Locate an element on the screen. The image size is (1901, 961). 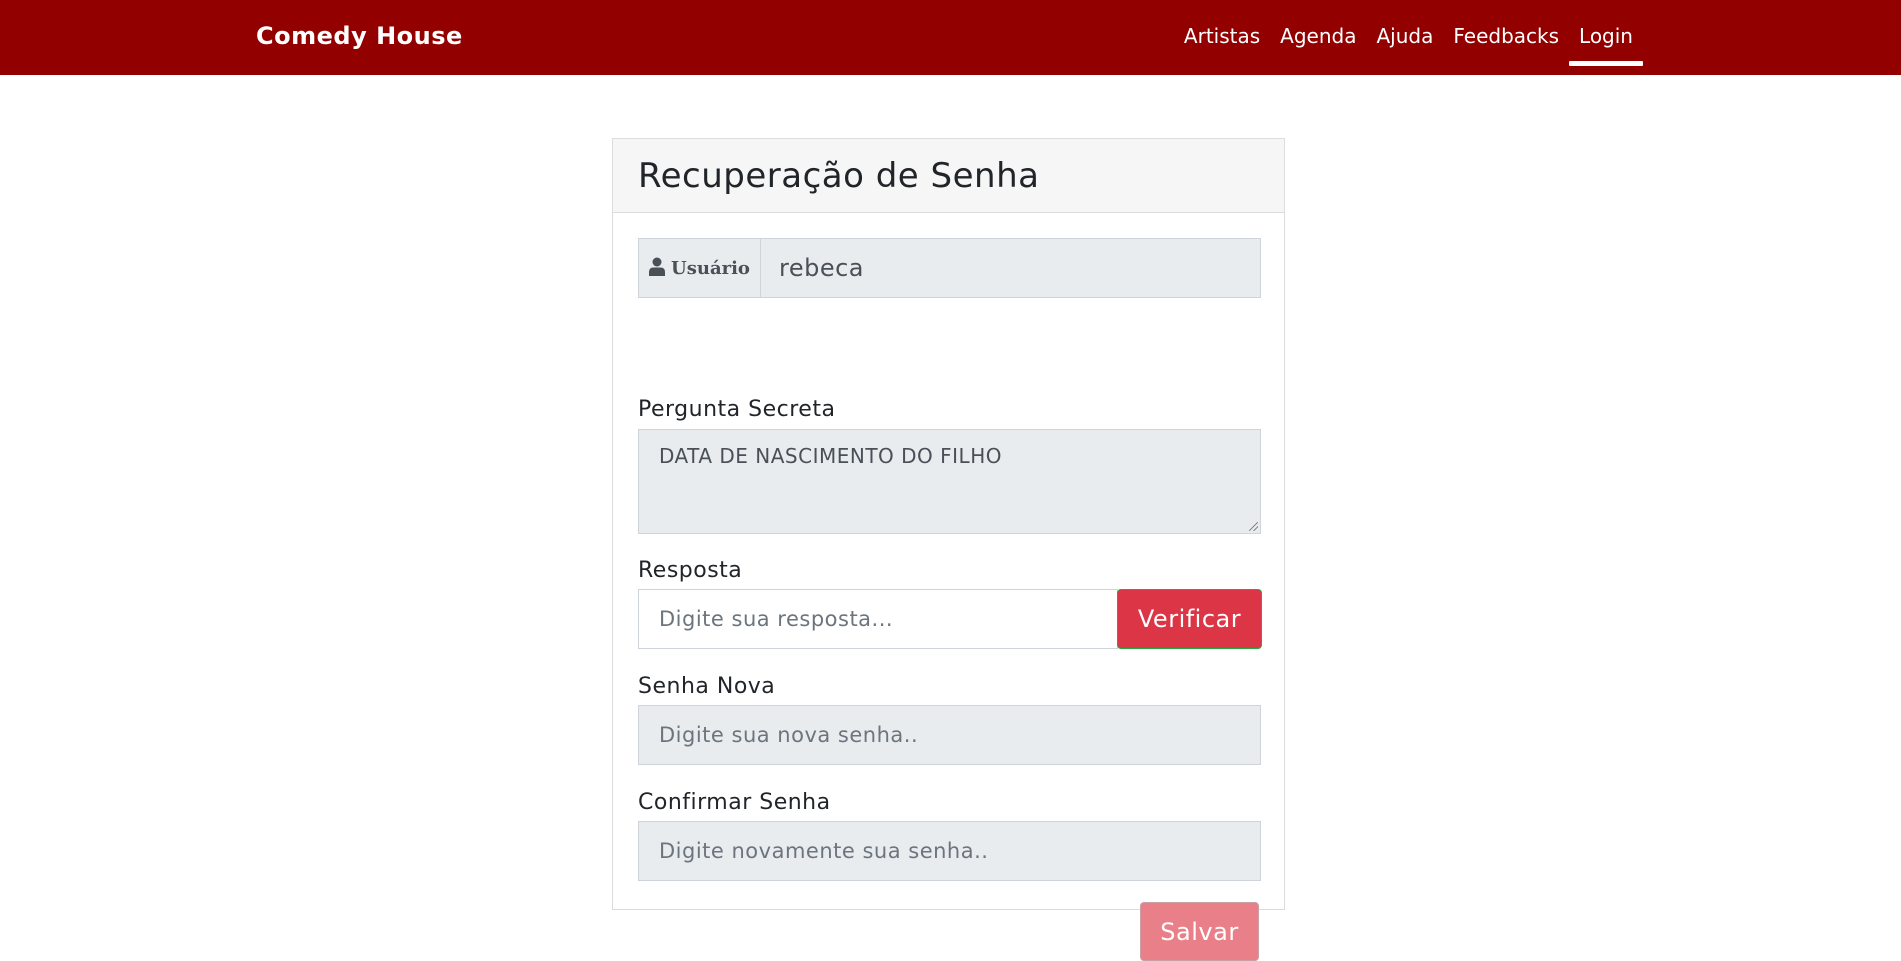
page-title: Recuperação de Senha is located at coordinates (839, 175).